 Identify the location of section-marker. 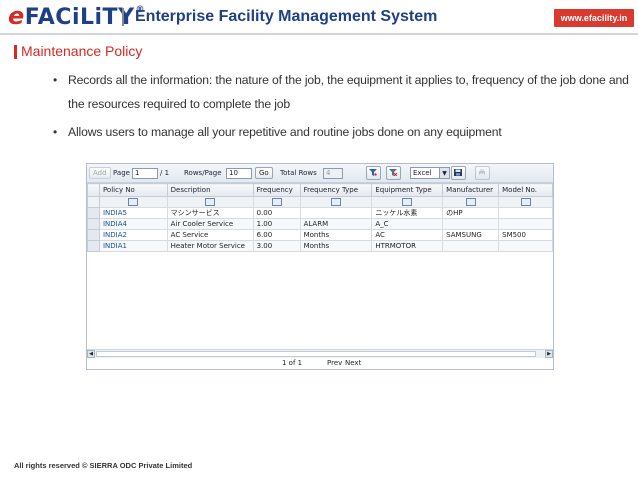
(15, 52).